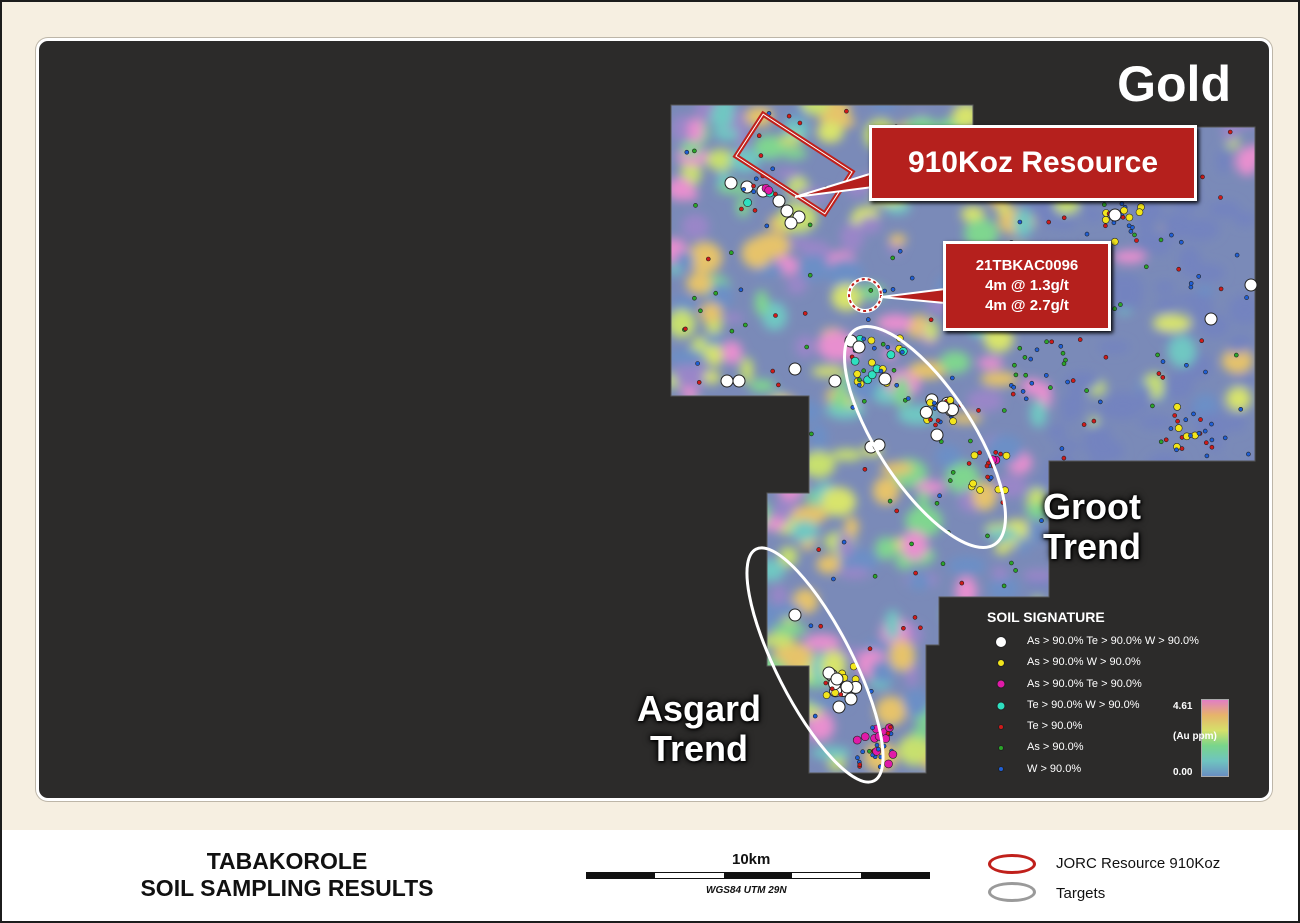 The height and width of the screenshot is (923, 1300). Describe the element at coordinates (1055, 726) in the screenshot. I see `legend-label: Te > 90.0%` at that location.